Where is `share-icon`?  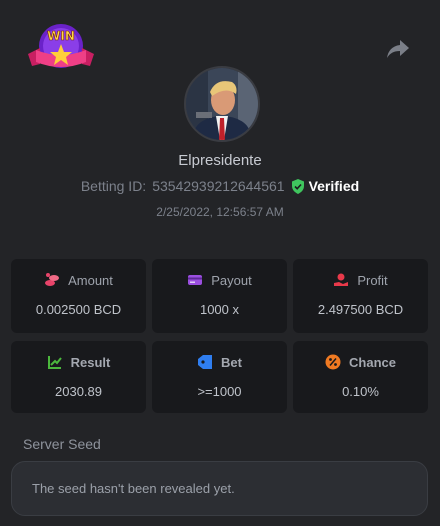
share-icon is located at coordinates (398, 49).